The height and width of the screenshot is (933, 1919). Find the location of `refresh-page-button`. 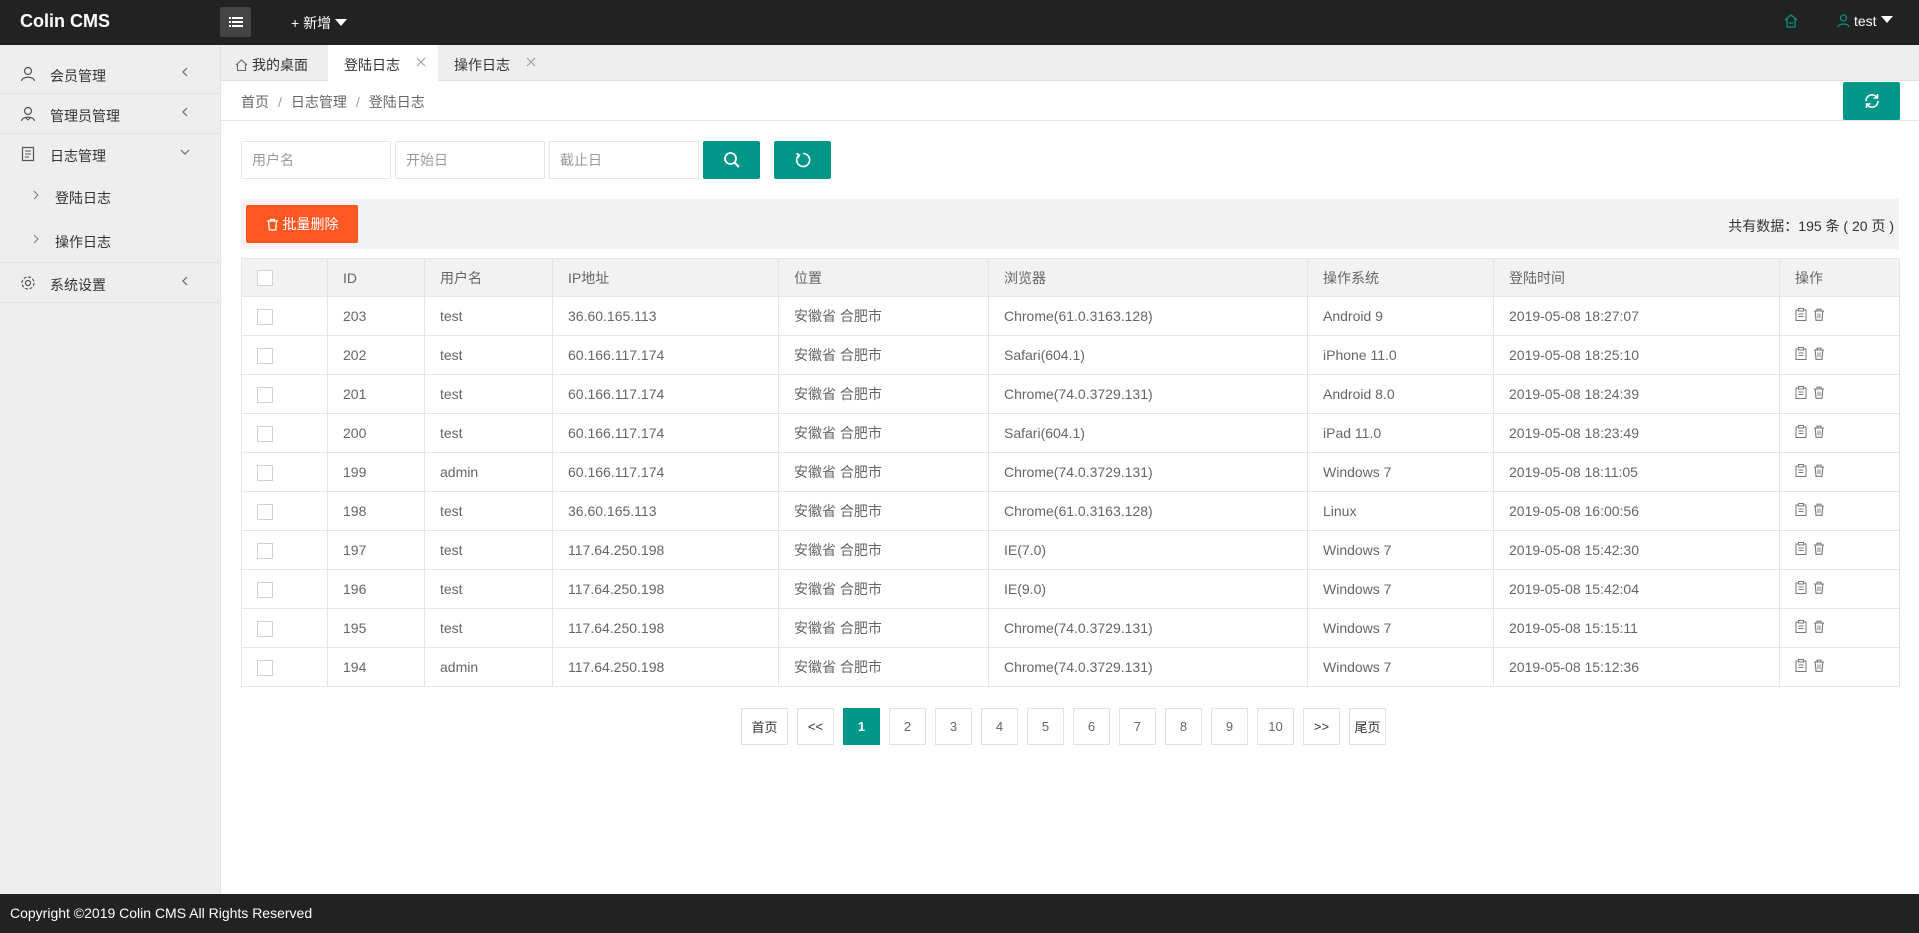

refresh-page-button is located at coordinates (1871, 101).